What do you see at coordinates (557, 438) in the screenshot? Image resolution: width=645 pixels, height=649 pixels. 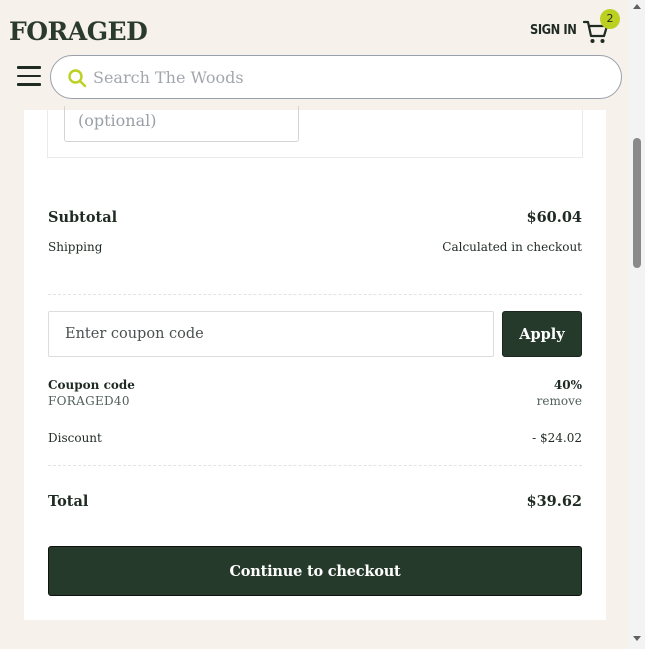 I see `discount-value: - $24.02` at bounding box center [557, 438].